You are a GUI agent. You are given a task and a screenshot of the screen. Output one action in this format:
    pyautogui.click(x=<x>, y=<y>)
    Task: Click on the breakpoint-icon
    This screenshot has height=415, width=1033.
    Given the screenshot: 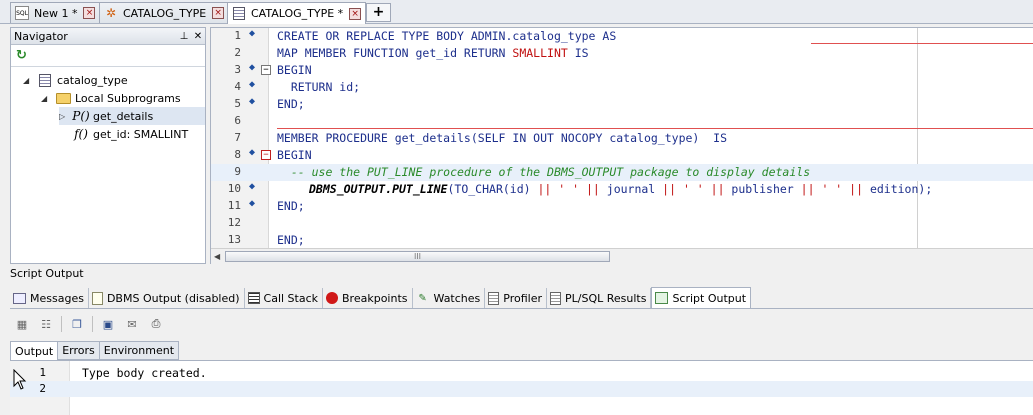 What is the action you would take?
    pyautogui.click(x=332, y=298)
    